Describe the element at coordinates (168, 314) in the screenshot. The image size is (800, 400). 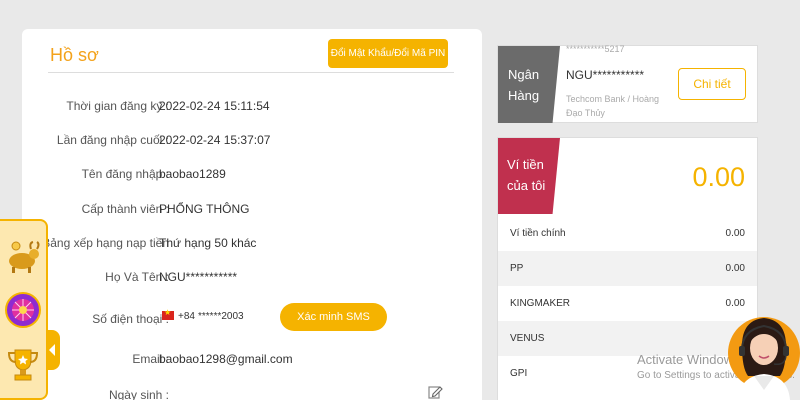
I see `vietnam-flag-icon` at that location.